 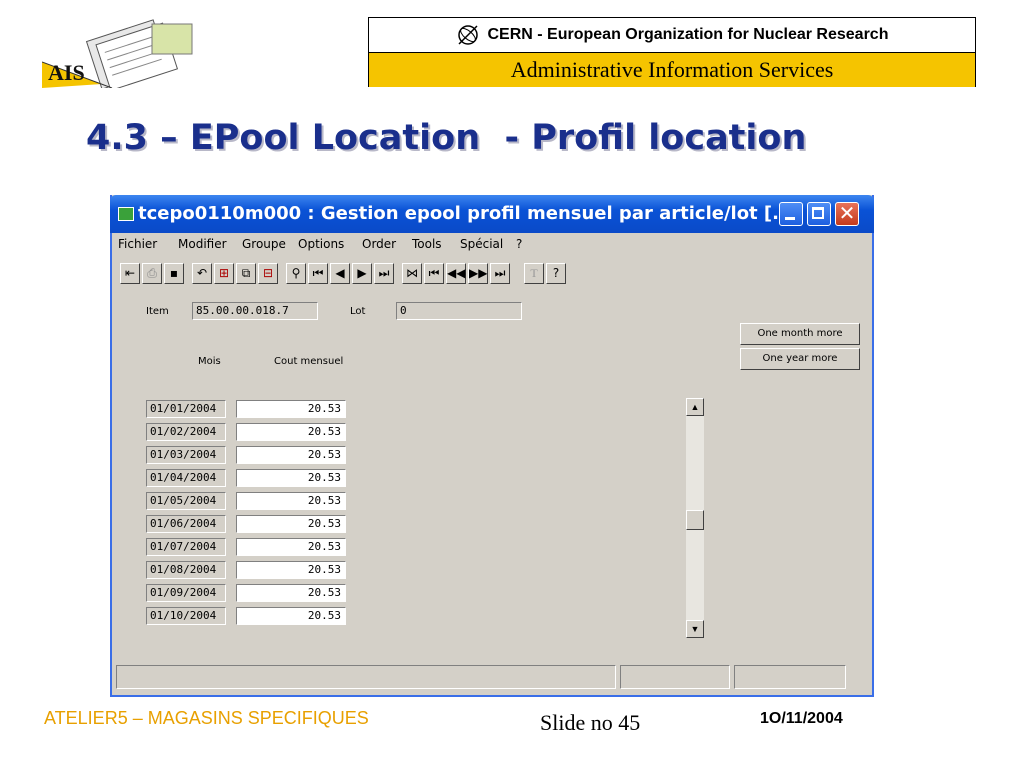 I want to click on copy-icon: ⧉, so click(x=246, y=273).